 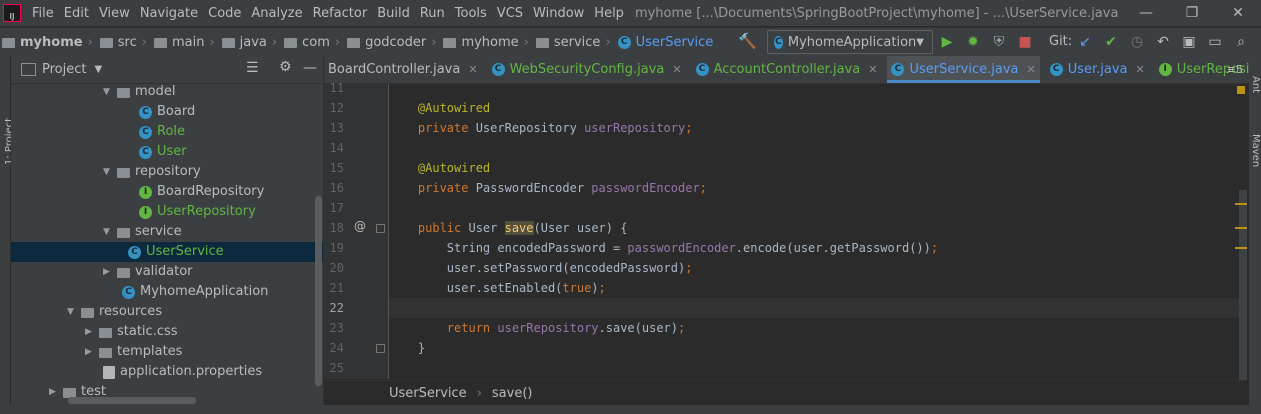 I want to click on git-update-icon: ↙, so click(x=1085, y=42).